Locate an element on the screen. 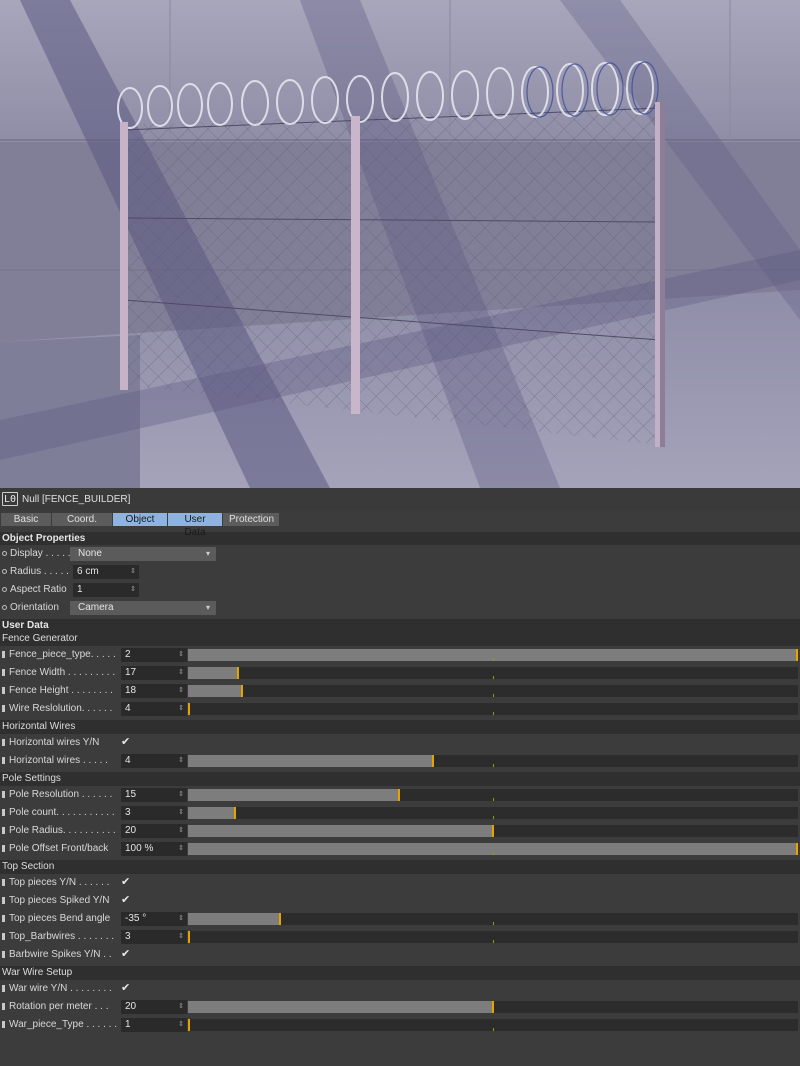 This screenshot has height=1066, width=800. pole-offset-slider is located at coordinates (493, 849).